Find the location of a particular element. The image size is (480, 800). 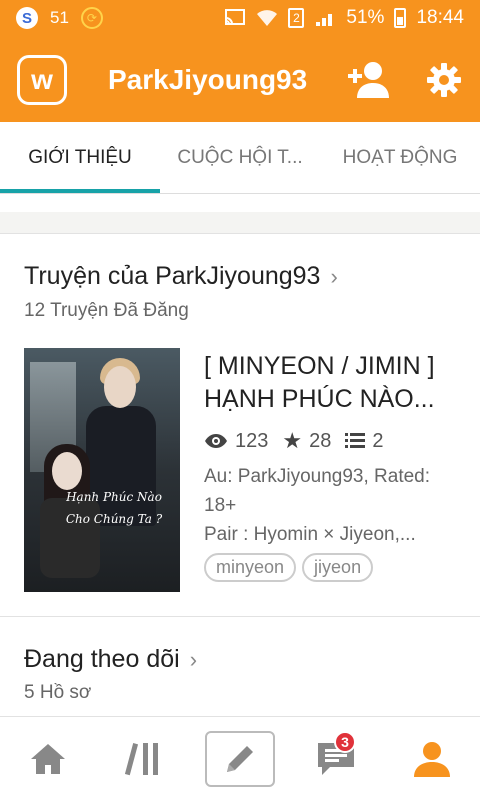

home-icon is located at coordinates (48, 759).